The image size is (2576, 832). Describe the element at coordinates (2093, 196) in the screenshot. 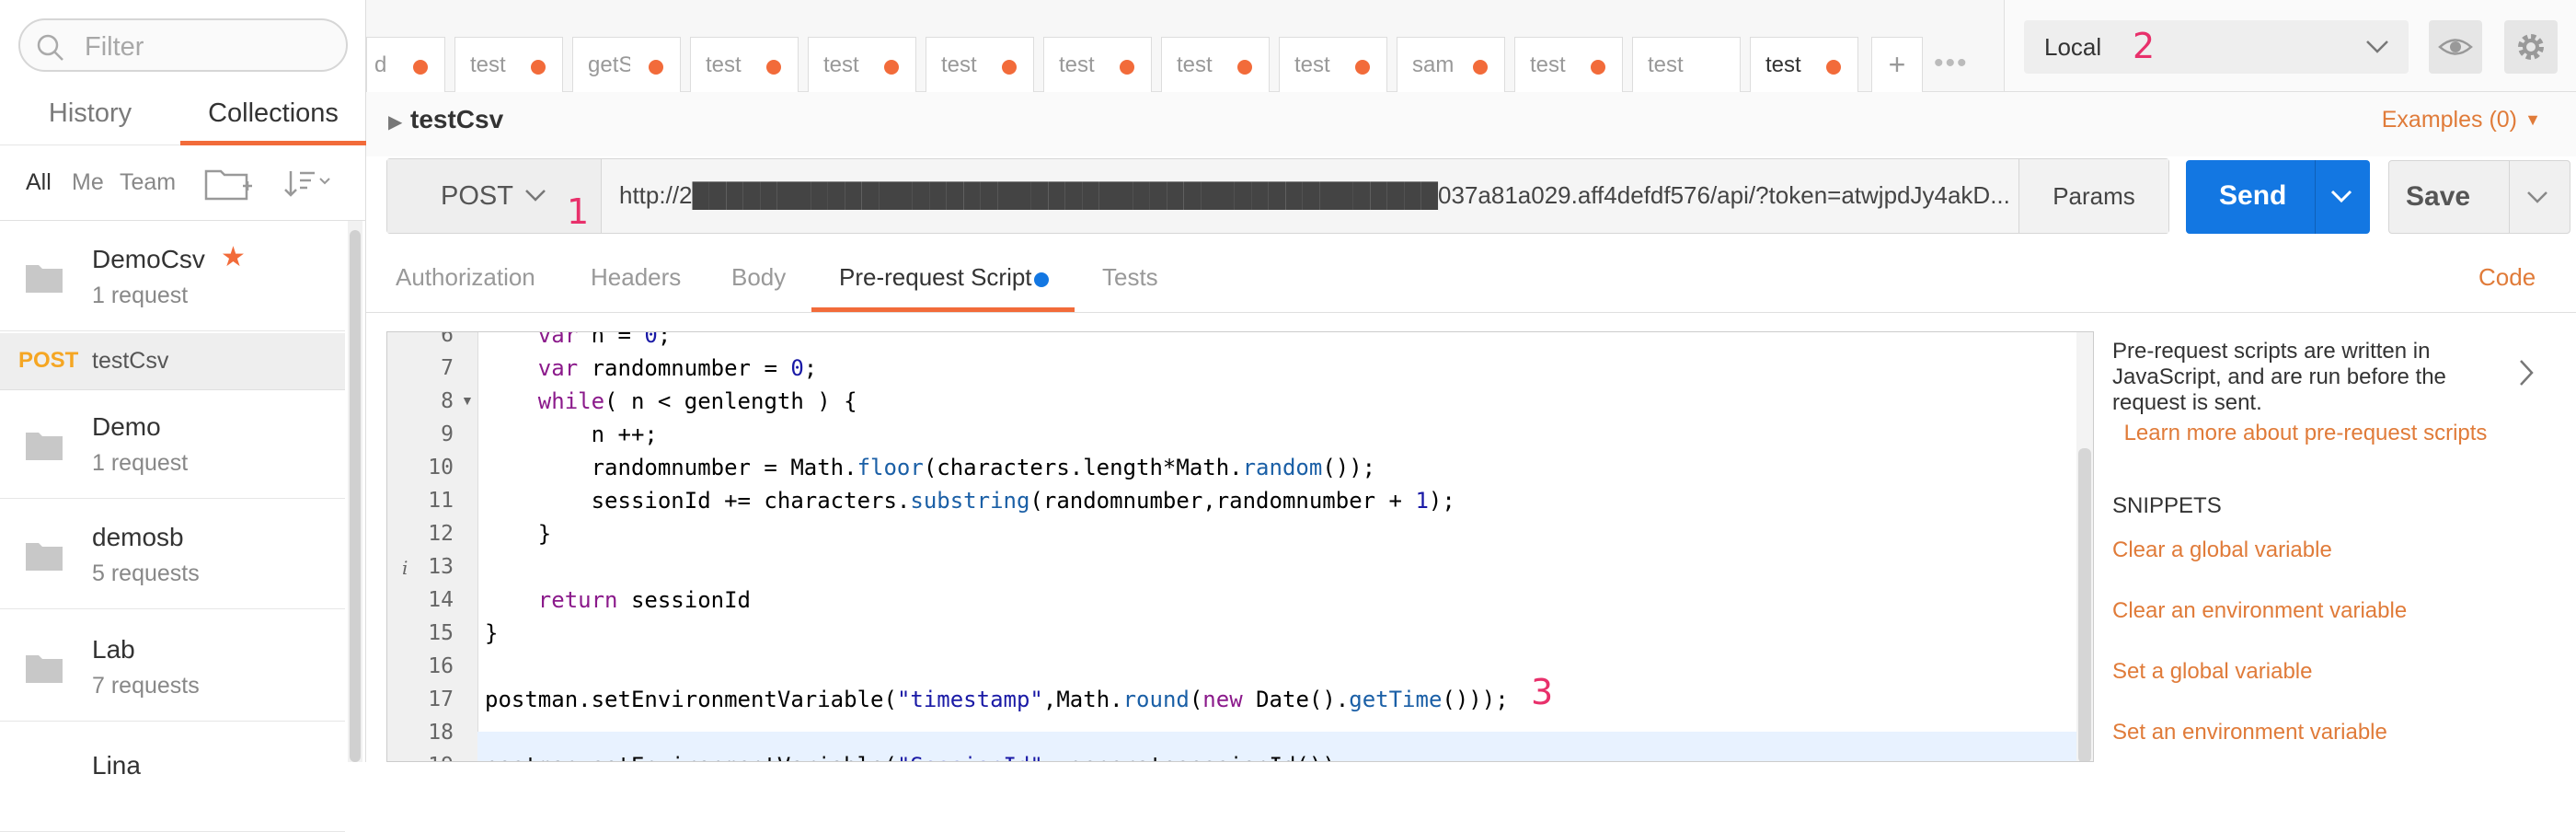

I see `params-button: Params` at that location.